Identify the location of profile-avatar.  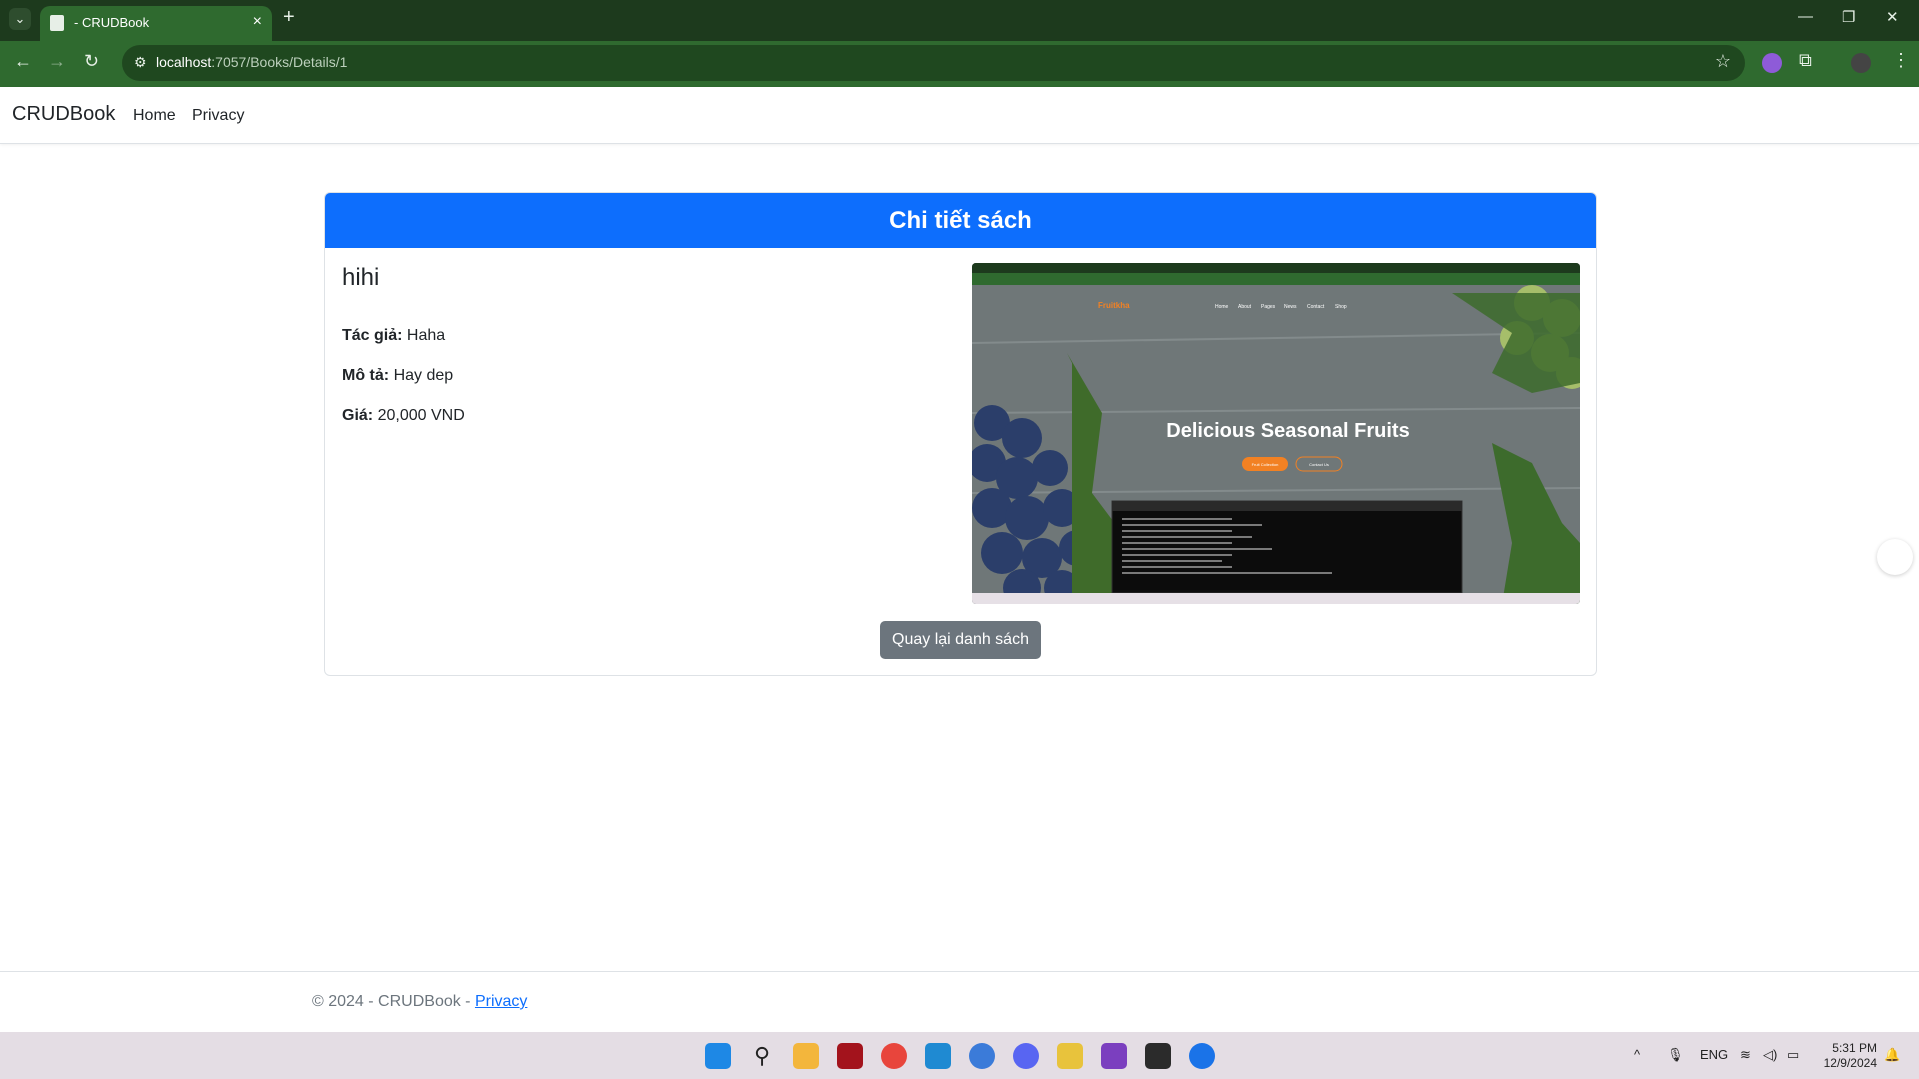
(1861, 63).